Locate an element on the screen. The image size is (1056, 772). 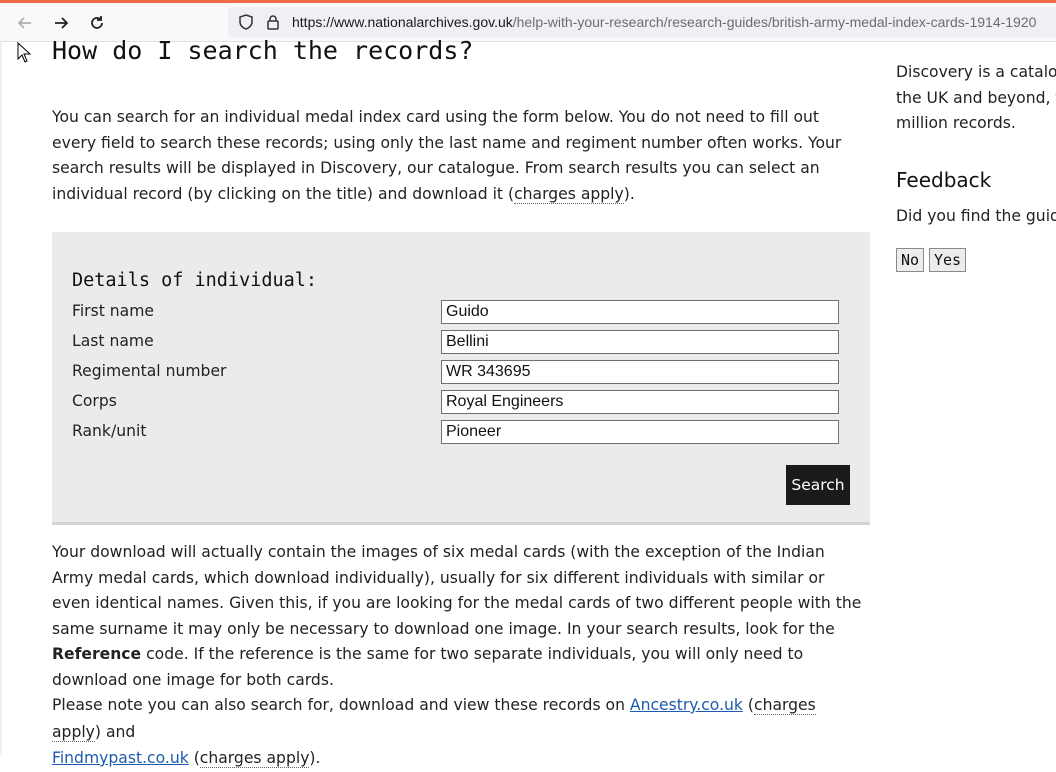
regimental-number-input: WR 343695 is located at coordinates (640, 372).